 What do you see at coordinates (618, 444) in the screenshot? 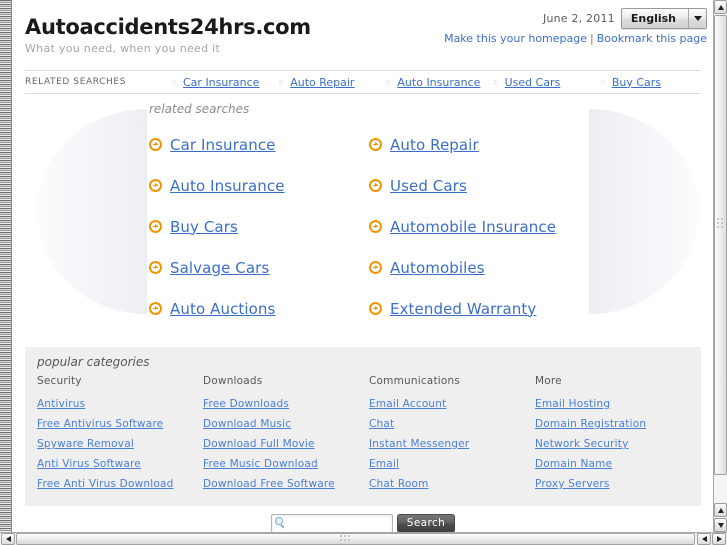
I see `category-link: Network Security` at bounding box center [618, 444].